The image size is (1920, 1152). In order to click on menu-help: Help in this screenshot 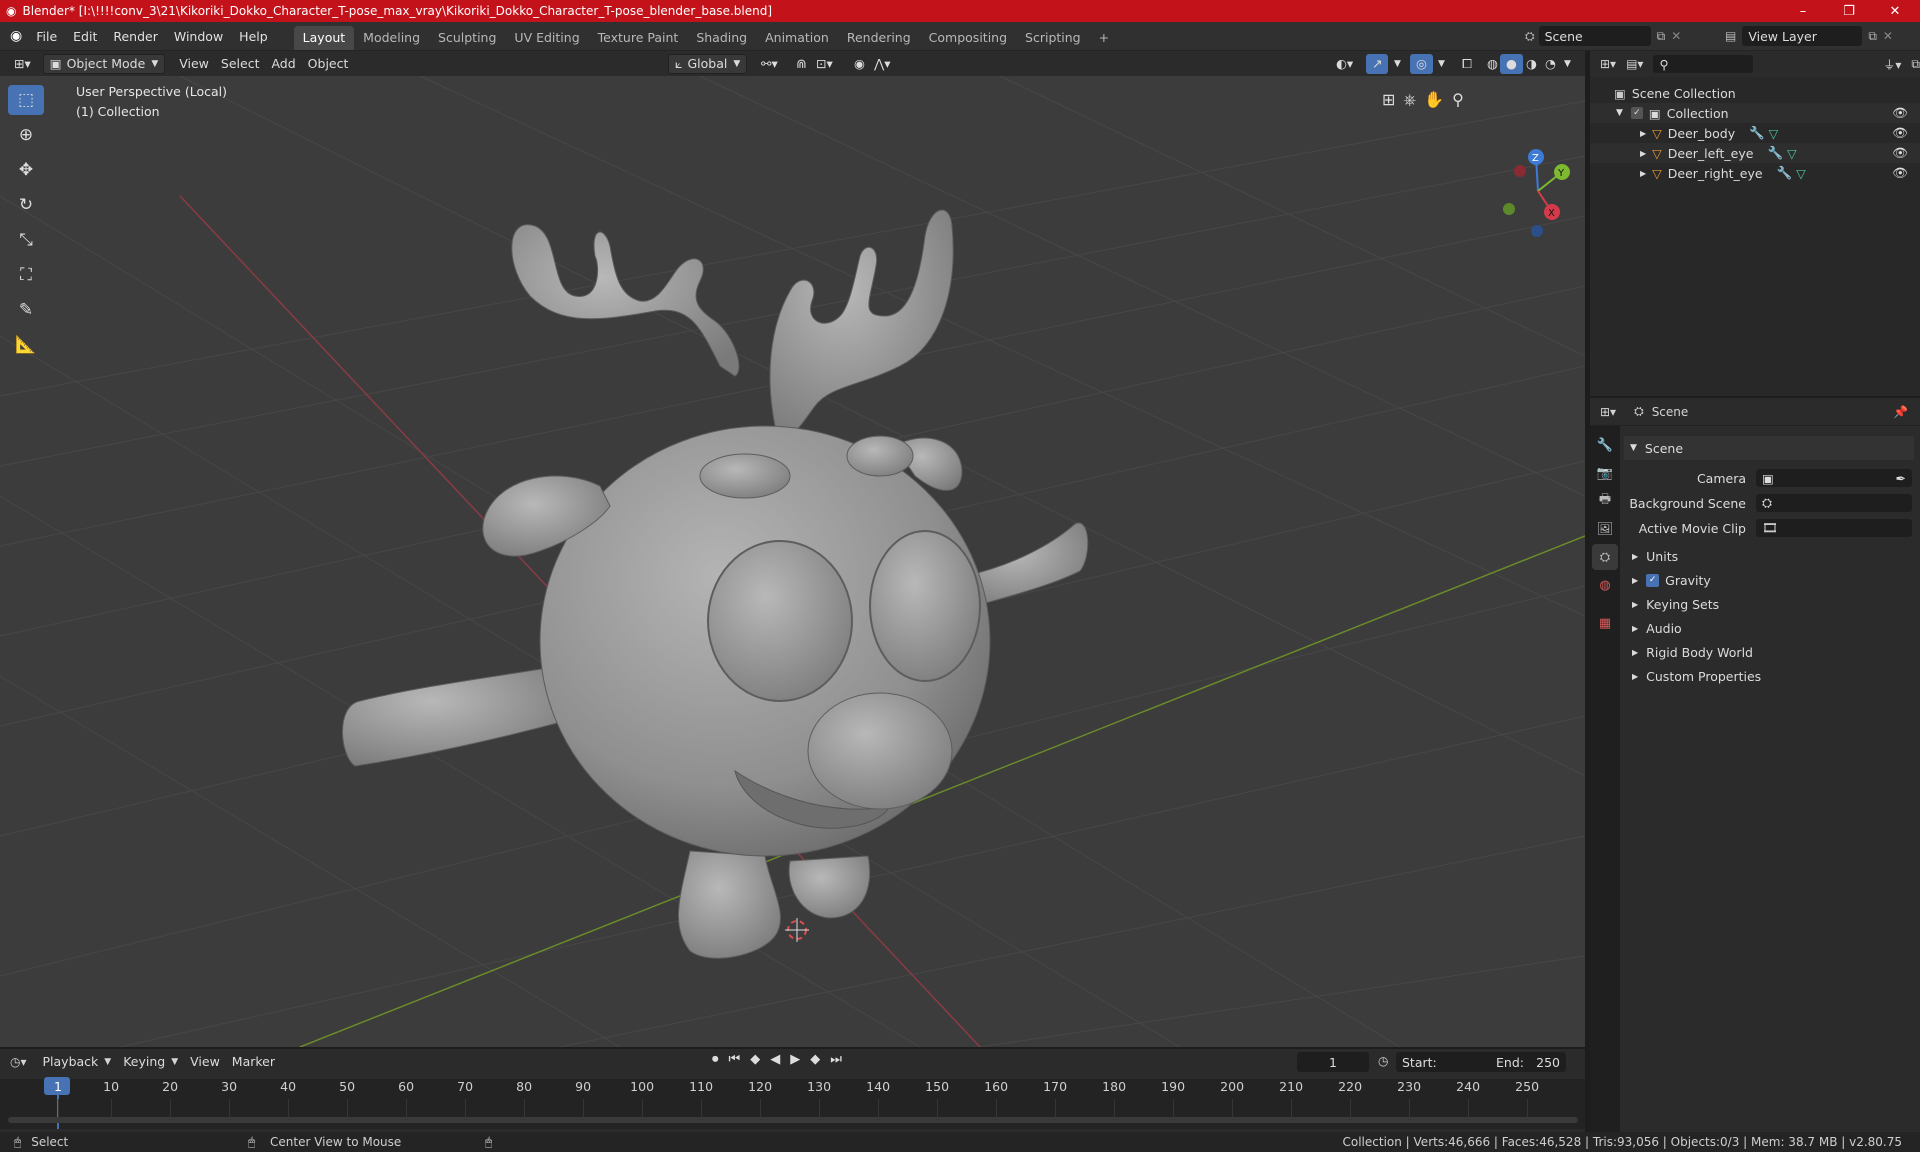, I will do `click(253, 36)`.